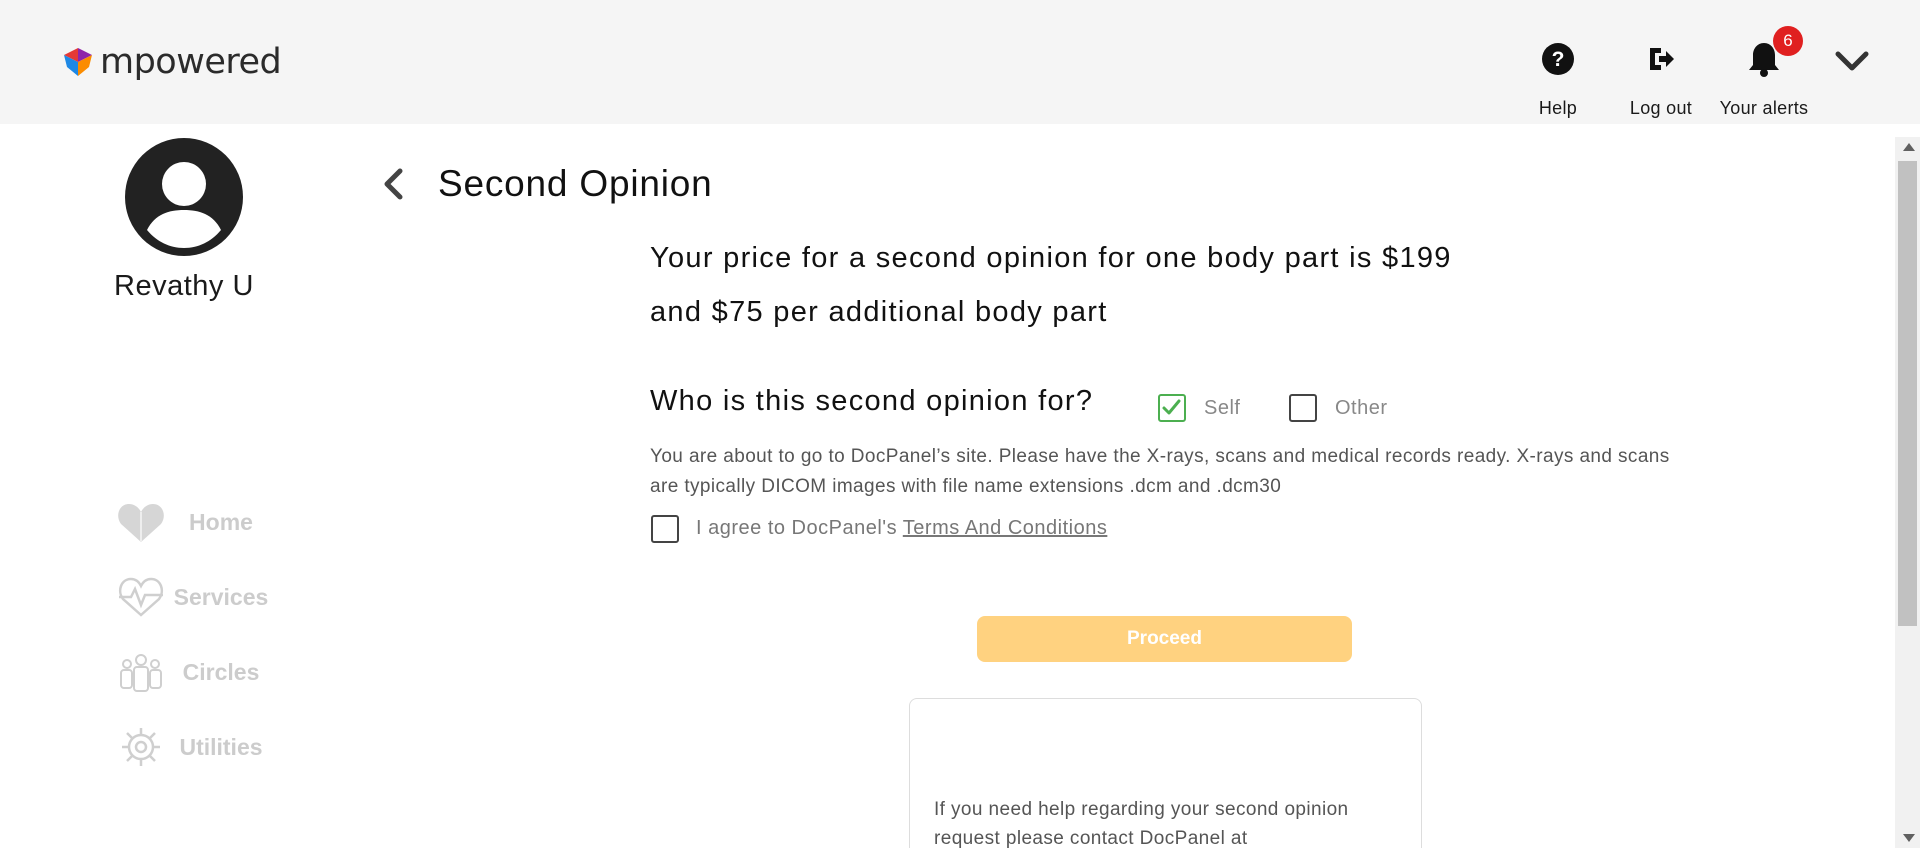 The image size is (1920, 848). I want to click on proceed-button: Proceed, so click(1164, 639).